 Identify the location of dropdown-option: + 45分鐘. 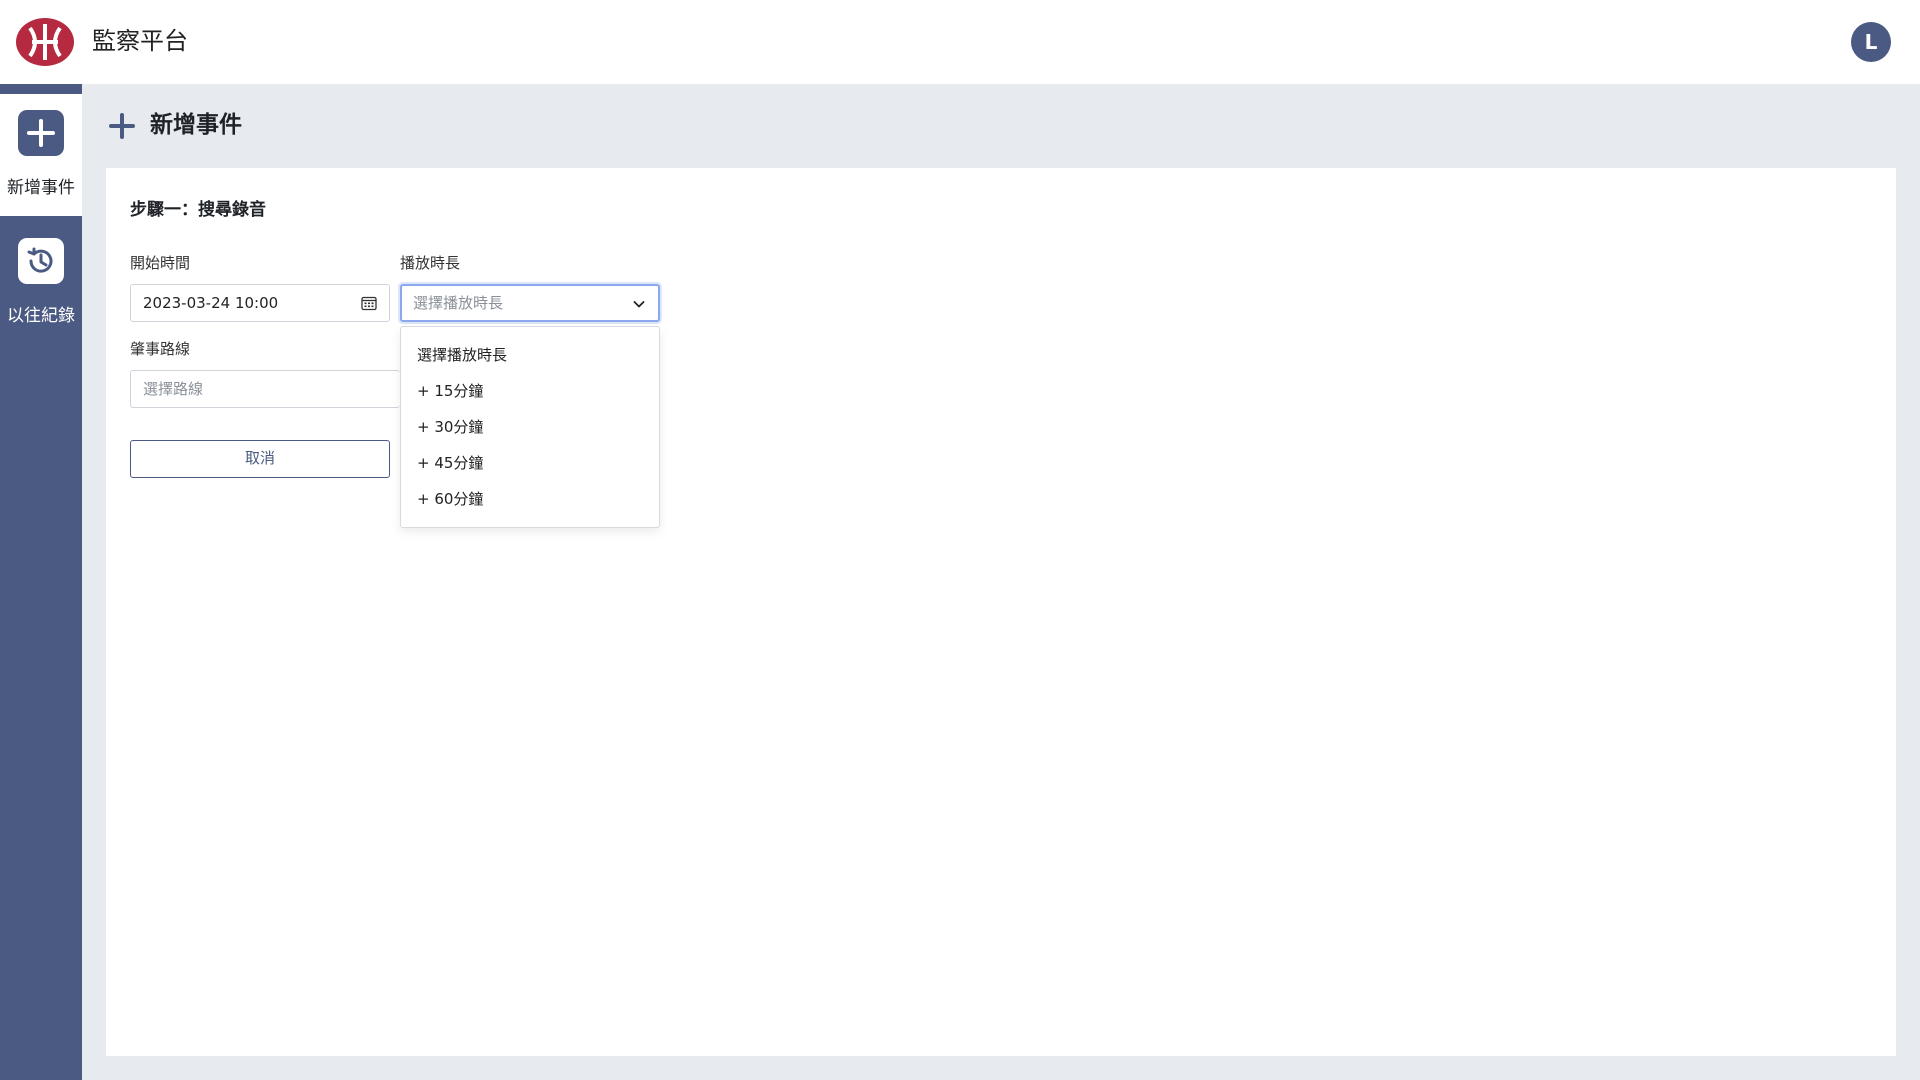
(530, 463).